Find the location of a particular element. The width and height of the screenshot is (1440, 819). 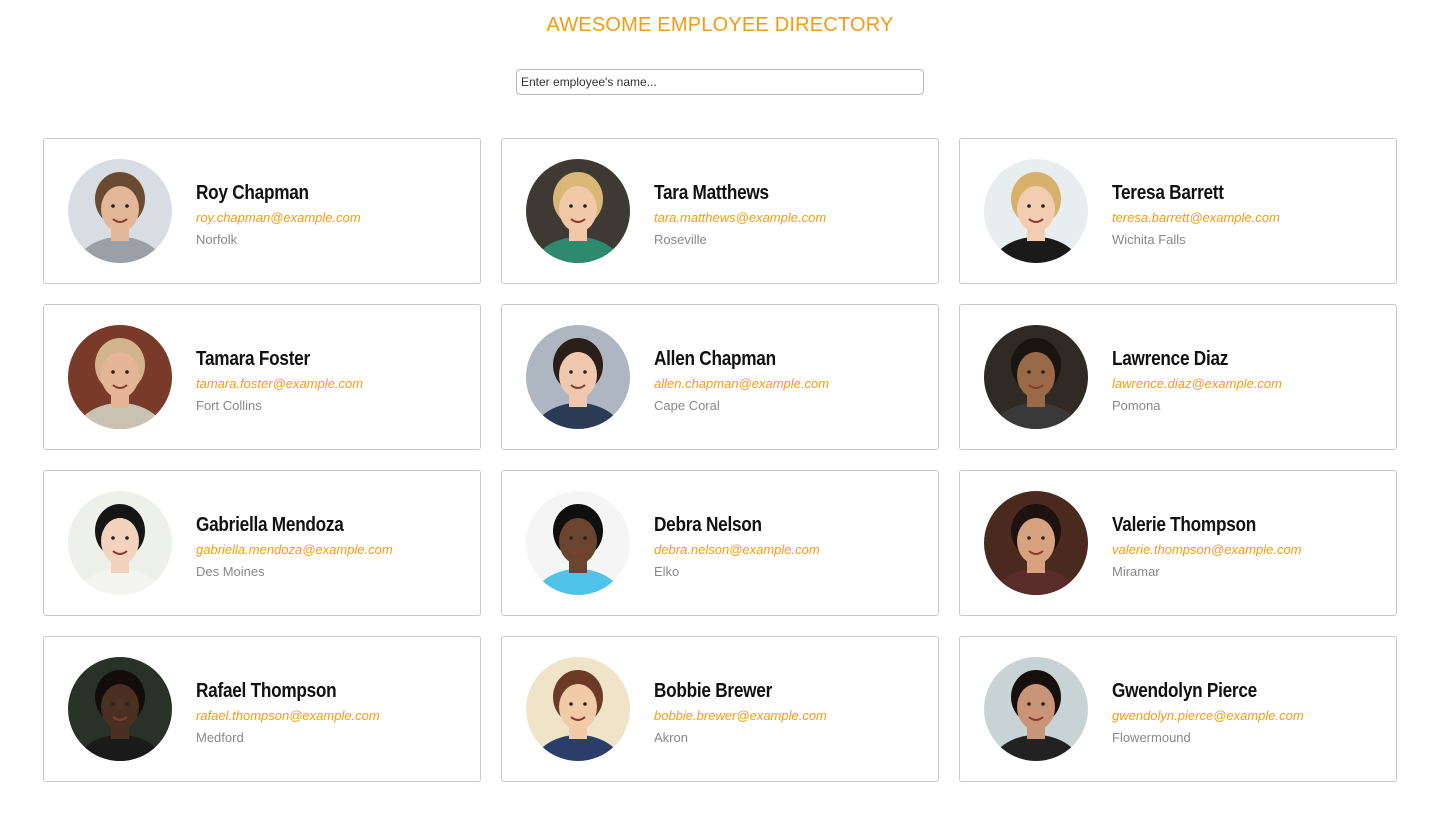

employee-city: Medford is located at coordinates (220, 737).